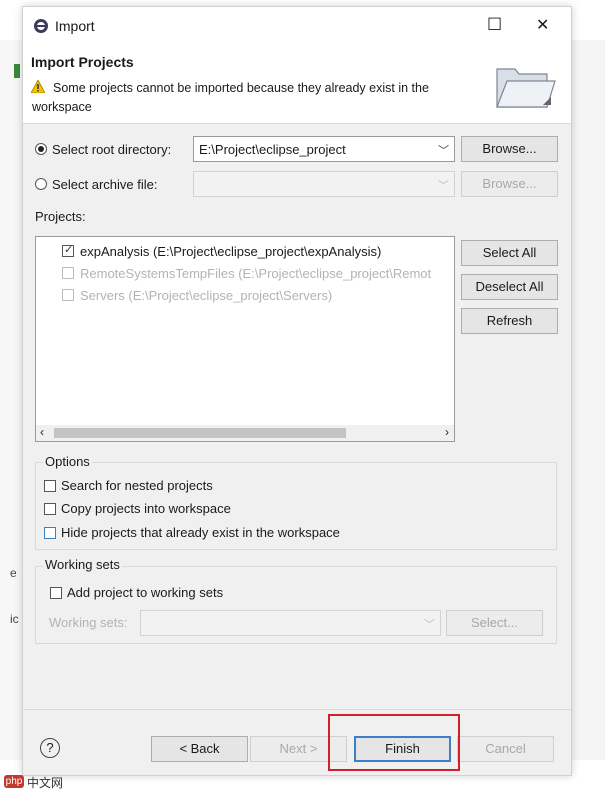 This screenshot has height=796, width=605. Describe the element at coordinates (82, 62) in the screenshot. I see `page-title: Import Projects` at that location.